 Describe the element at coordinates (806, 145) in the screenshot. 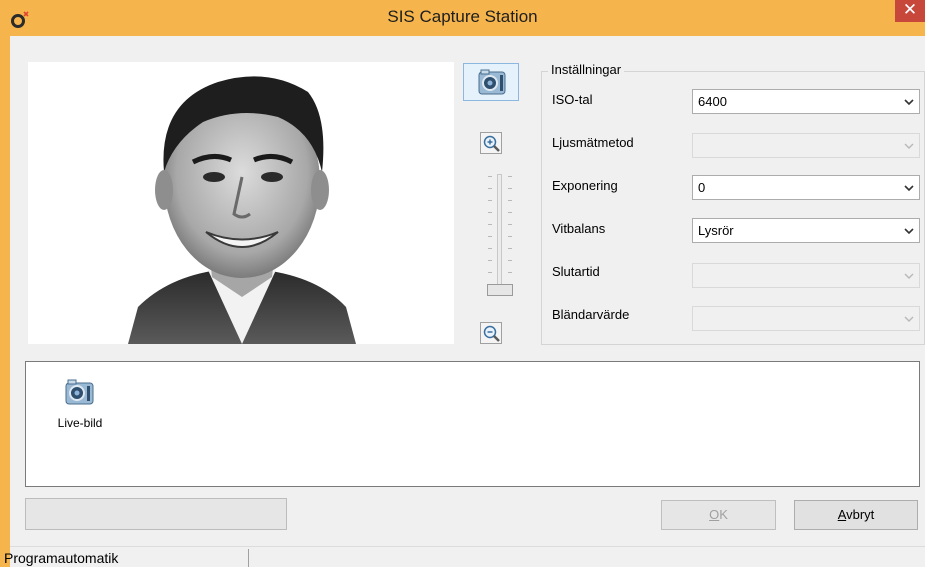

I see `metering-select` at that location.